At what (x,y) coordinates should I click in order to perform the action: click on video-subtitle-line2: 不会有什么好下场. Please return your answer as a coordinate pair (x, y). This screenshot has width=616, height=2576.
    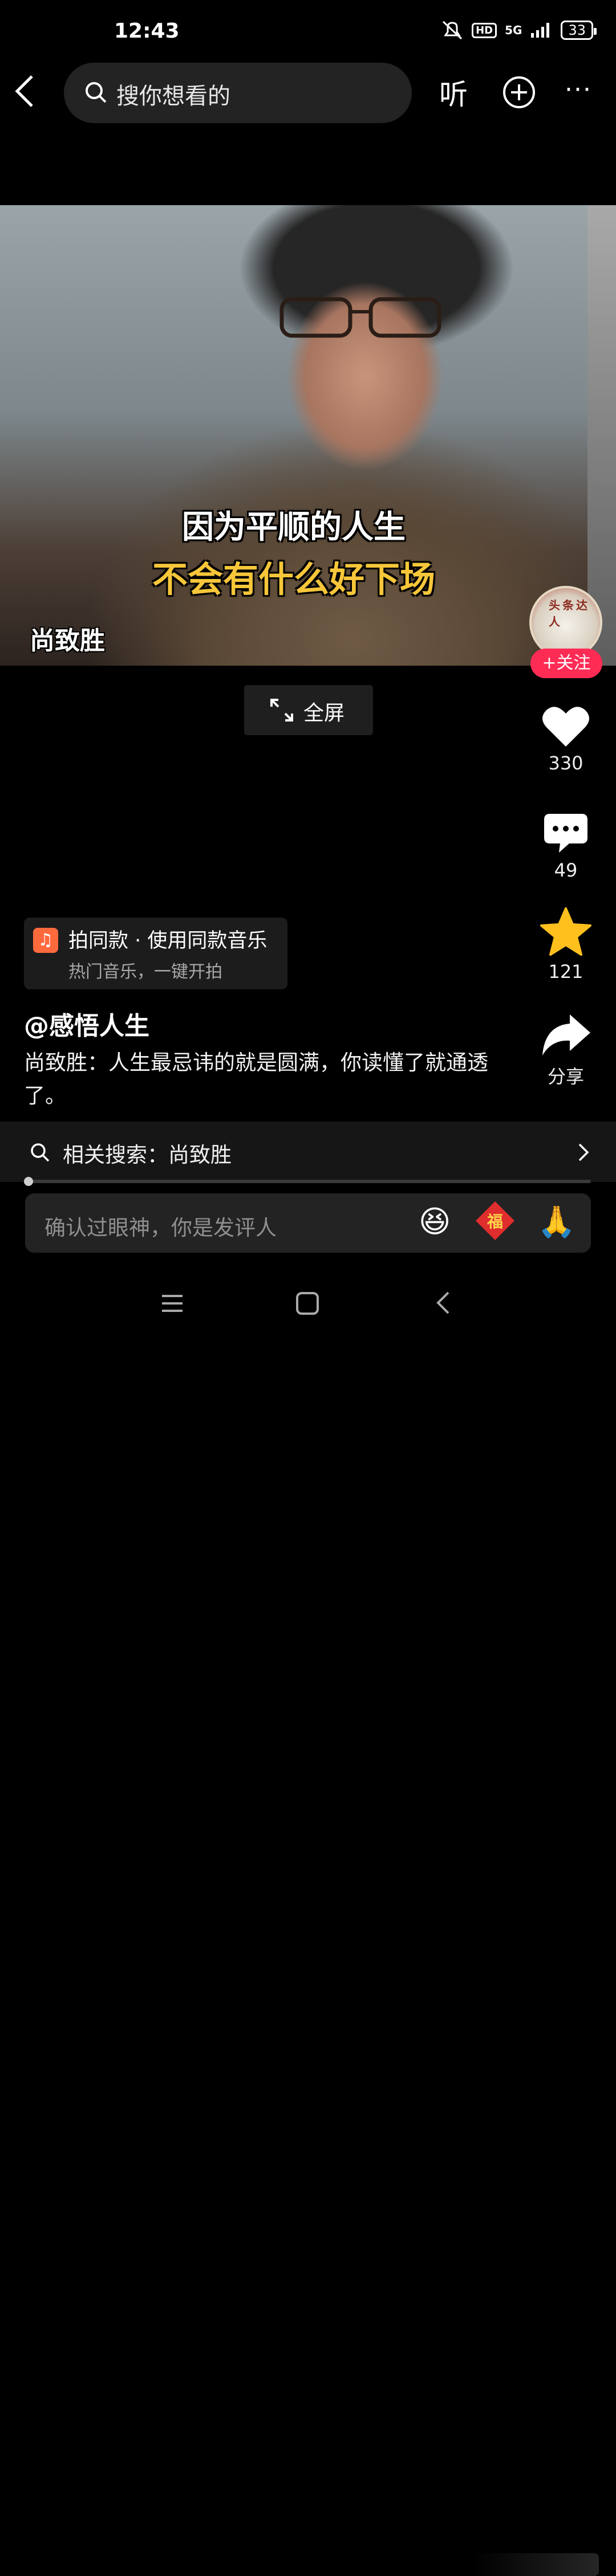
    Looking at the image, I should click on (293, 579).